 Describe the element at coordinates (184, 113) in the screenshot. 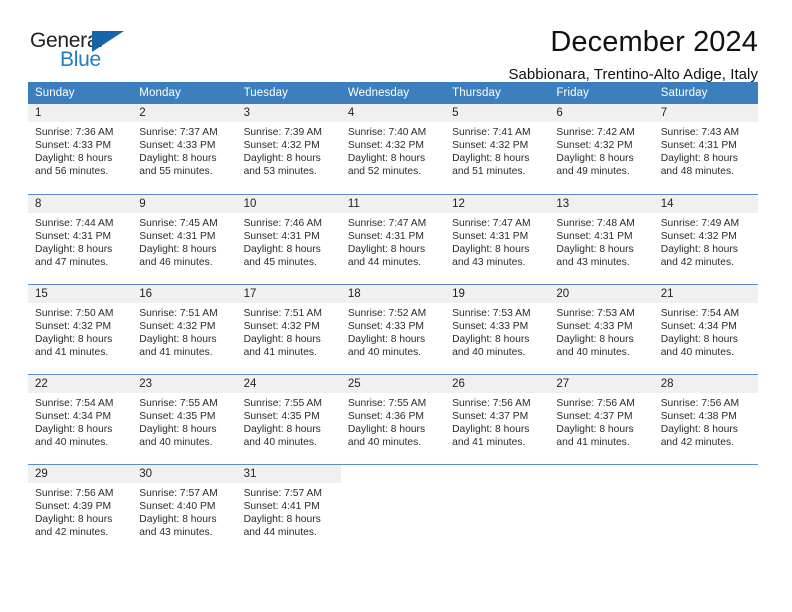

I see `day-number: 2` at that location.